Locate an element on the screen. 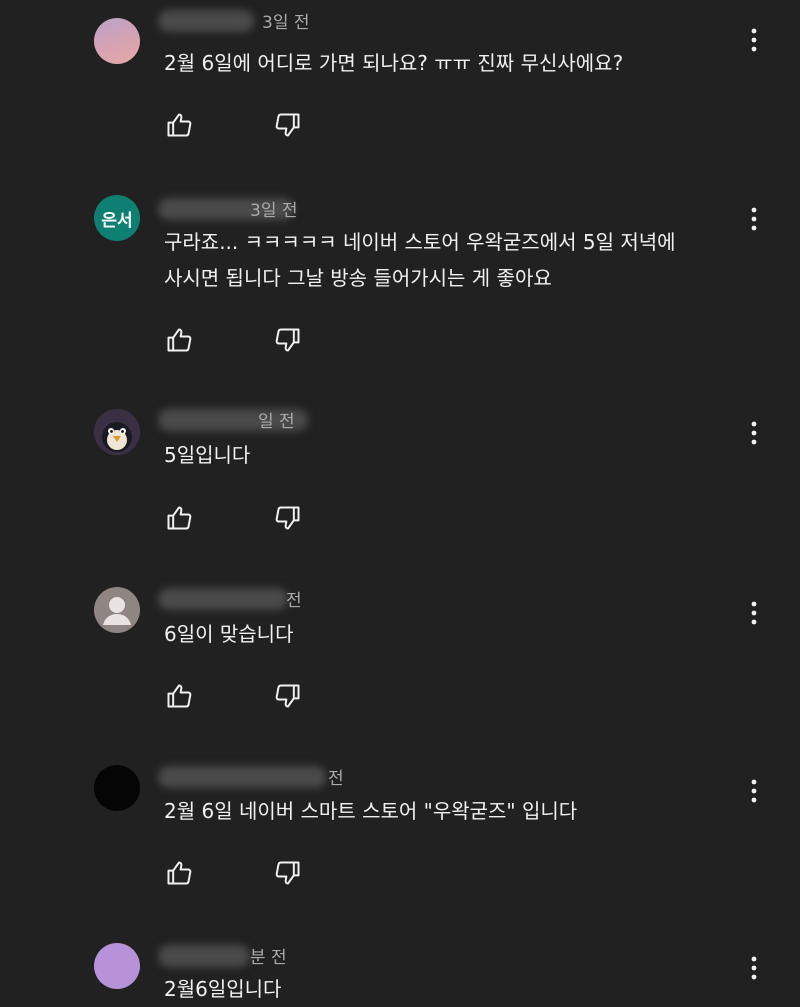  comment-meta: 분 전 is located at coordinates (246, 956).